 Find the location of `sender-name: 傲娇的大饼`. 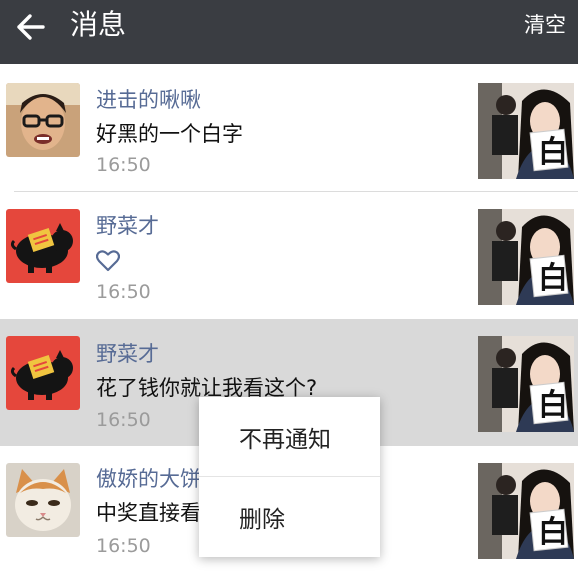

sender-name: 傲娇的大饼 is located at coordinates (148, 479).